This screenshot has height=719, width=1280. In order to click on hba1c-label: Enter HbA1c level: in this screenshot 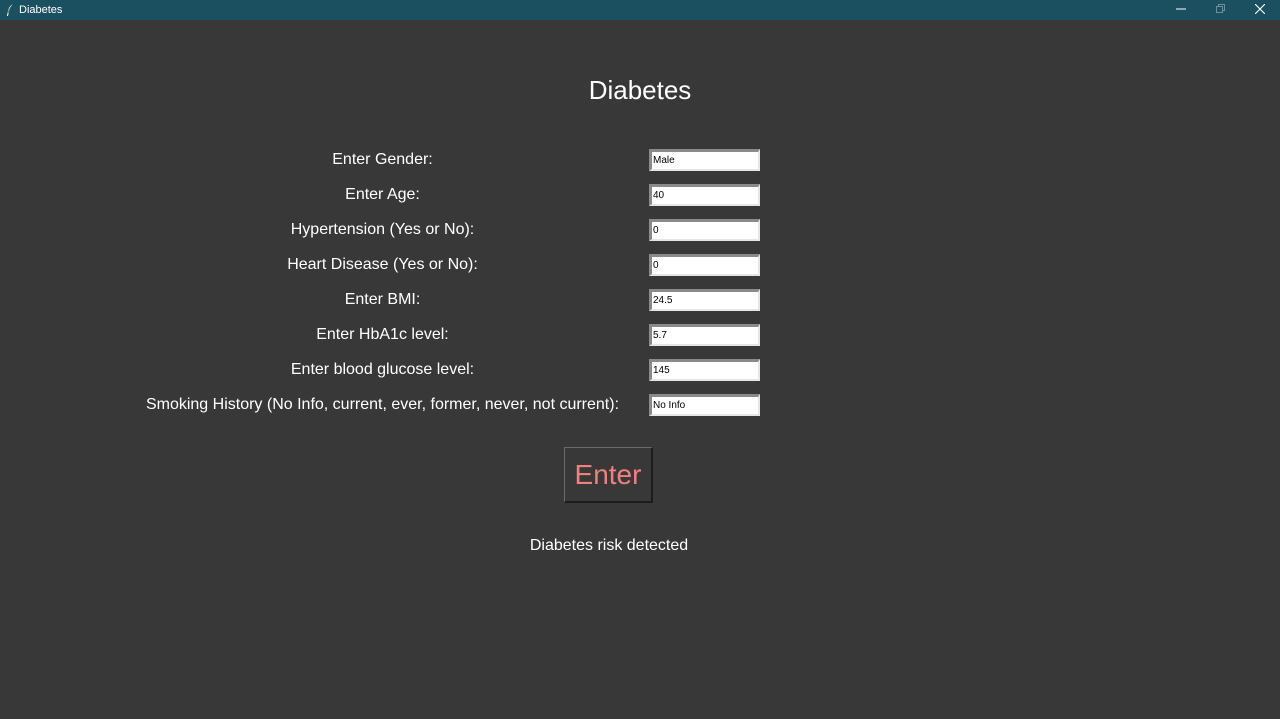, I will do `click(382, 334)`.